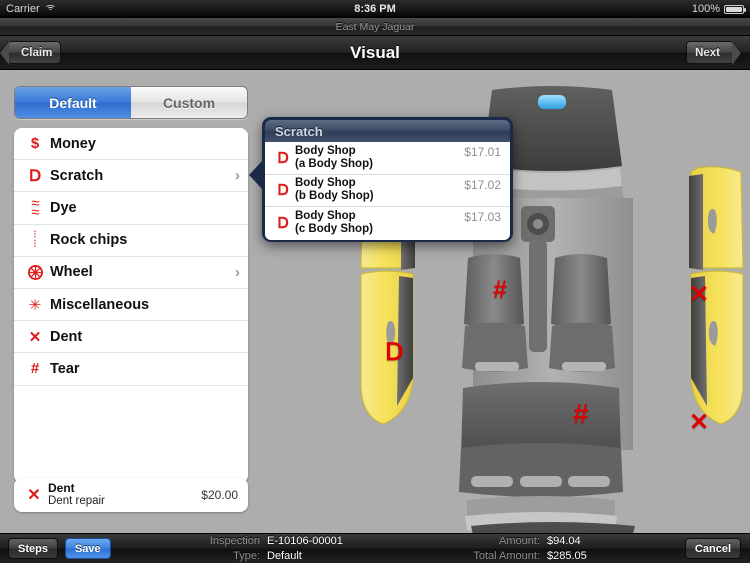 Image resolution: width=750 pixels, height=563 pixels. I want to click on list-item-rock-chips: ⁝ ⁝ Rock chips, so click(131, 240).